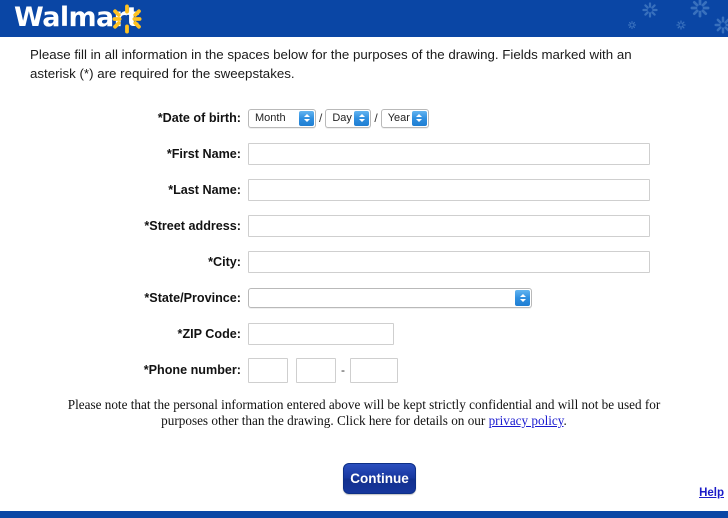 This screenshot has height=518, width=728. What do you see at coordinates (449, 190) in the screenshot?
I see `last-name-input` at bounding box center [449, 190].